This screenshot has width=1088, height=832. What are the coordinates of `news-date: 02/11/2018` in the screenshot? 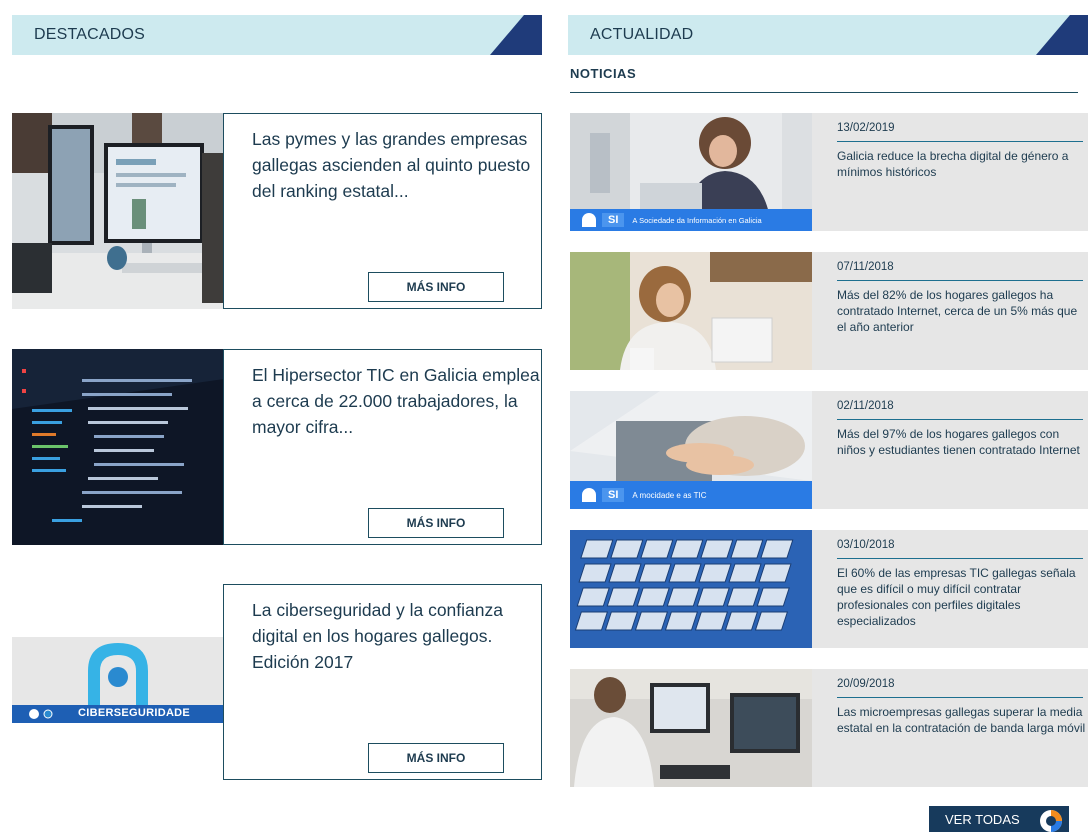 It's located at (865, 406).